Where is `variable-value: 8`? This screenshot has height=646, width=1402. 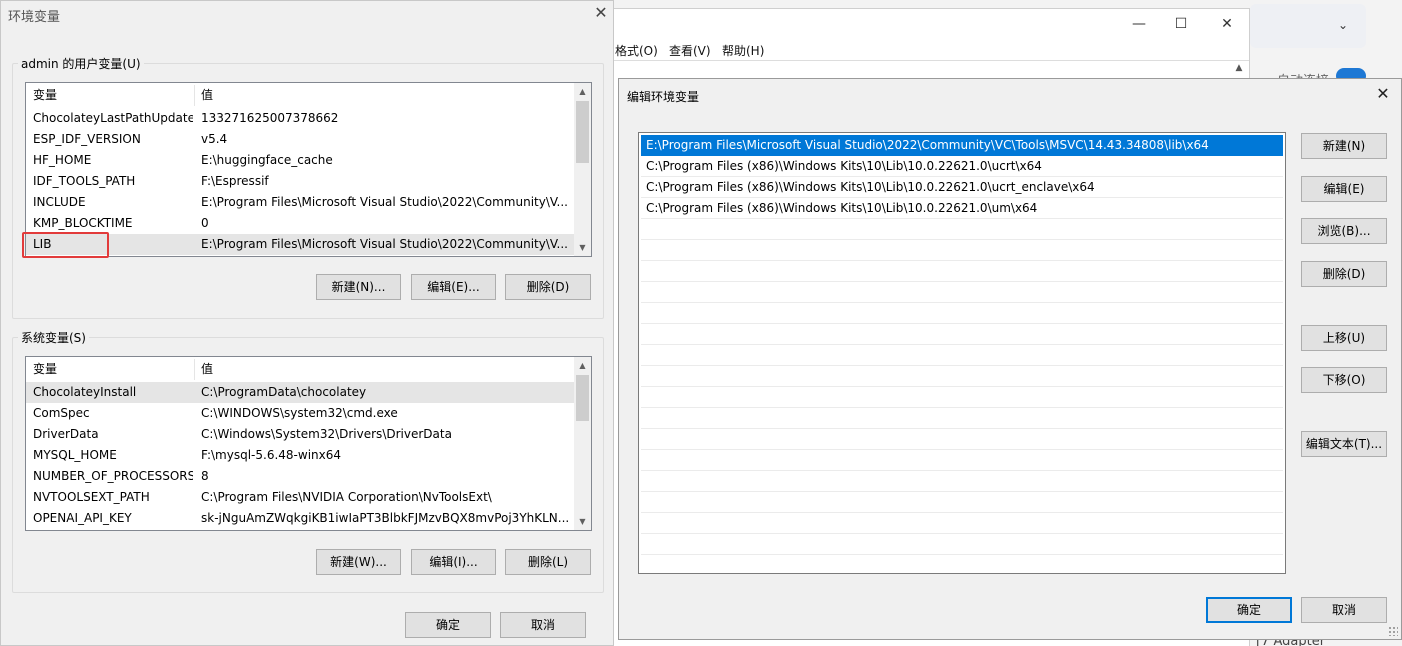
variable-value: 8 is located at coordinates (205, 476).